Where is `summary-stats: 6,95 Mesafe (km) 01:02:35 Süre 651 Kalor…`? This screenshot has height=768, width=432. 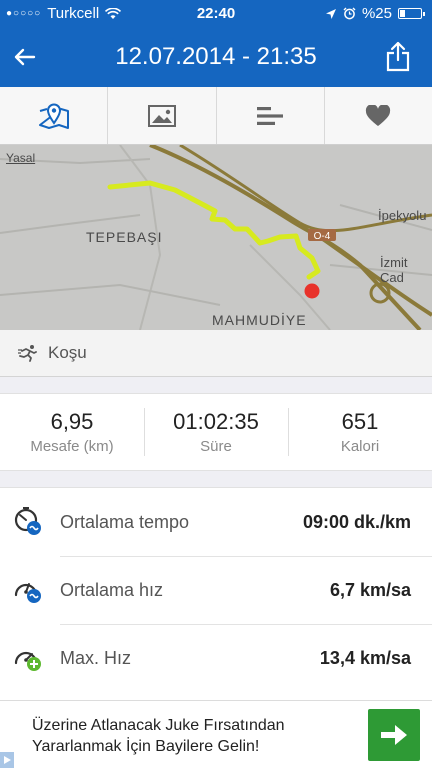
summary-stats: 6,95 Mesafe (km) 01:02:35 Süre 651 Kalor… is located at coordinates (216, 432).